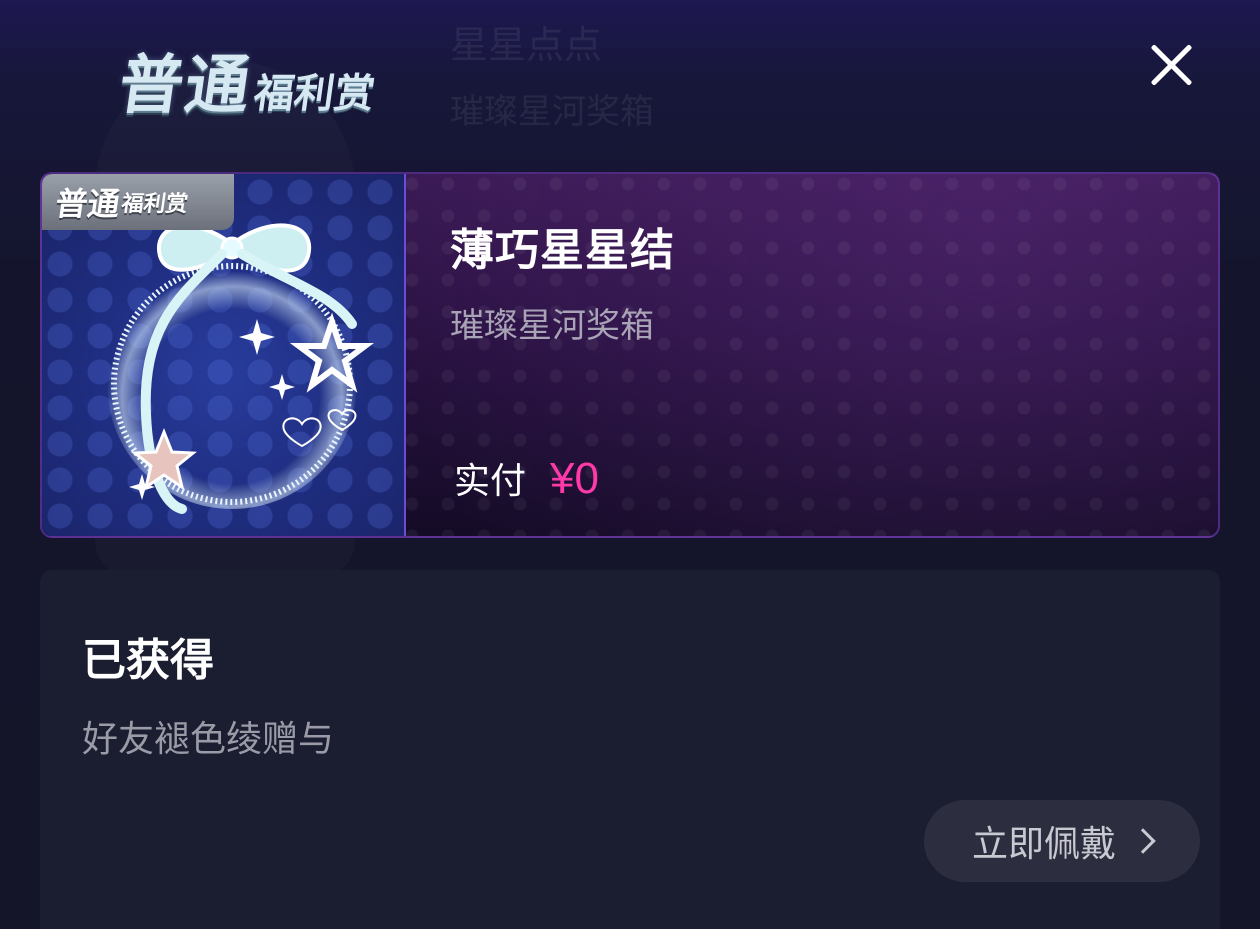  Describe the element at coordinates (552, 112) in the screenshot. I see `background-subtitle: 璀璨星河奖箱` at that location.